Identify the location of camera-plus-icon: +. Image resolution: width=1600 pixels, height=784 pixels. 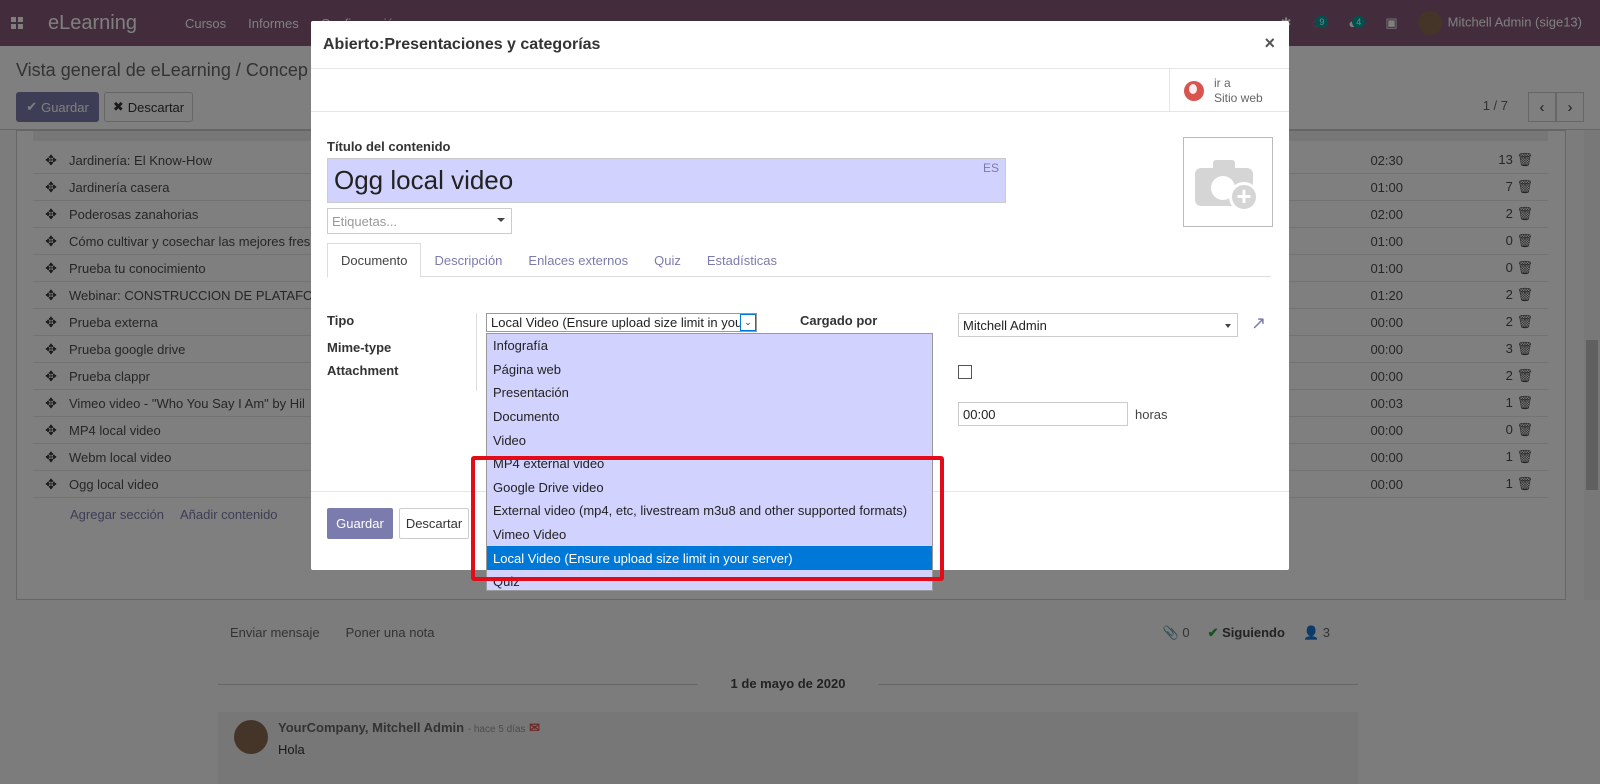
(1228, 185).